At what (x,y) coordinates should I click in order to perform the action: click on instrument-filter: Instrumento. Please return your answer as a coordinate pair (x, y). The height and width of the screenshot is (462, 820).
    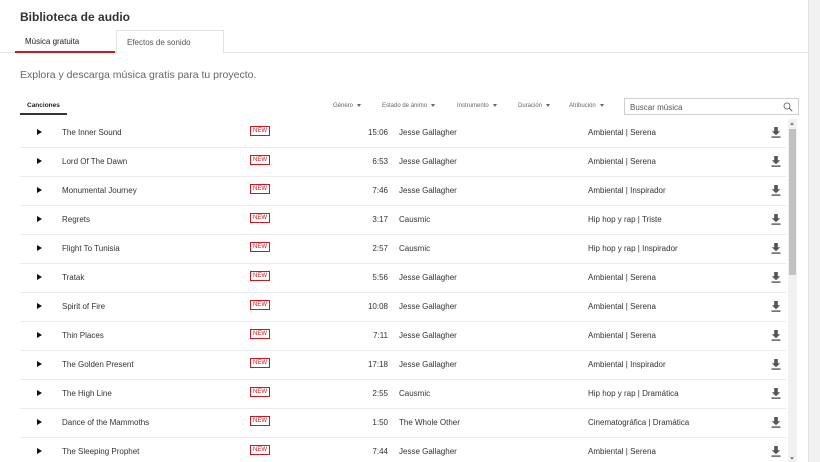
    Looking at the image, I should click on (477, 106).